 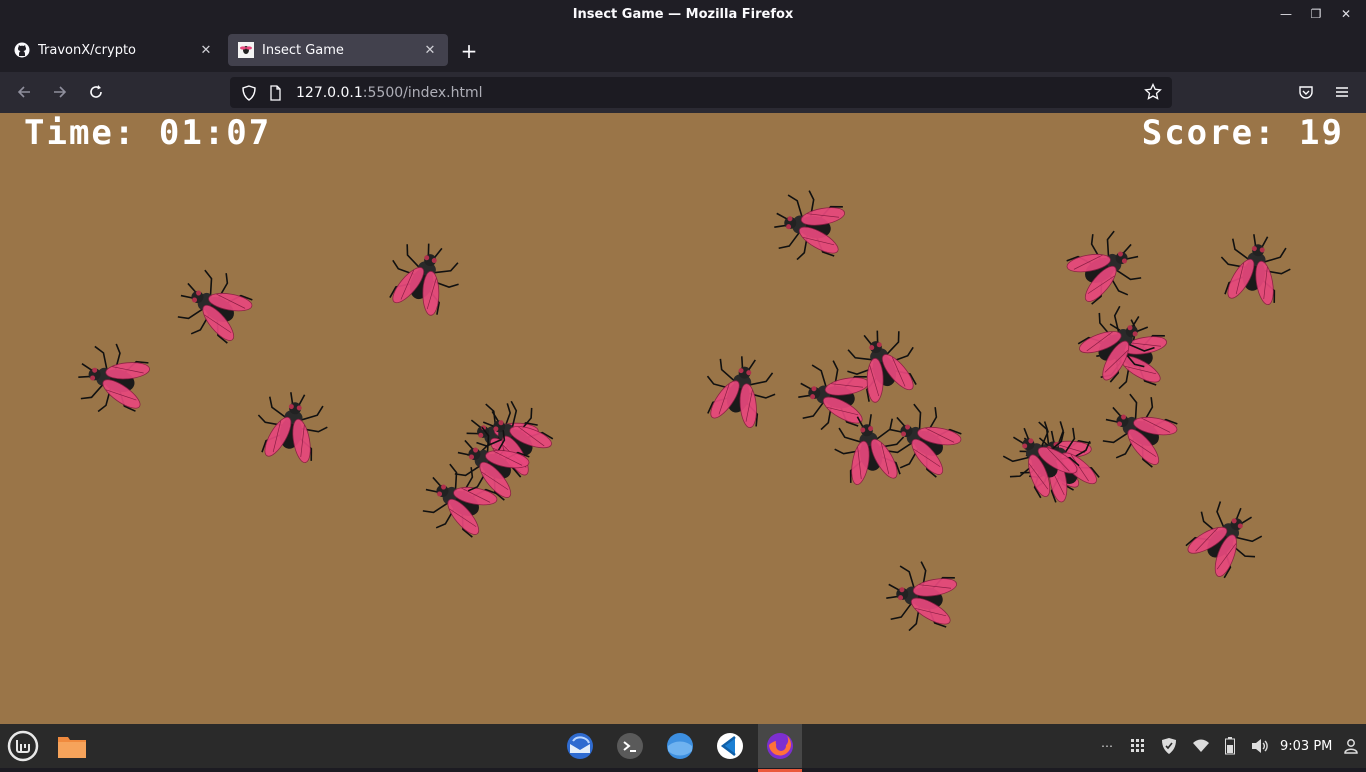 What do you see at coordinates (1306, 746) in the screenshot?
I see `taskbar-clock: 9:03 PM` at bounding box center [1306, 746].